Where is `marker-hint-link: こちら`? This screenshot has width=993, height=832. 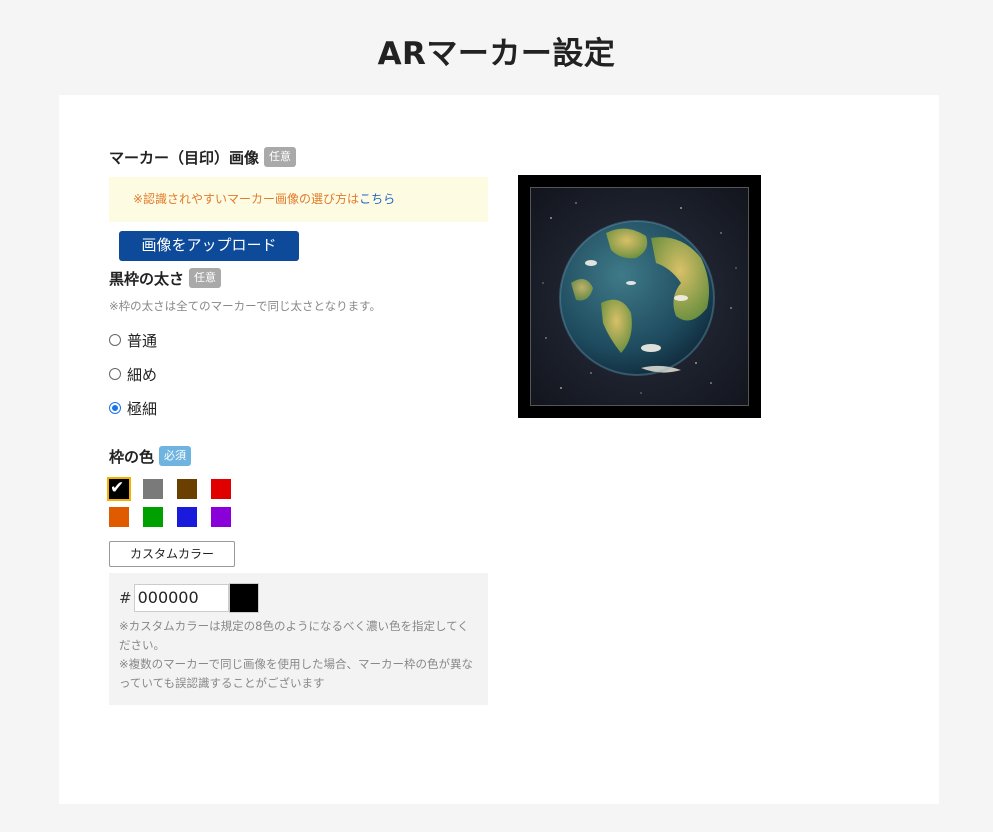 marker-hint-link: こちら is located at coordinates (377, 199).